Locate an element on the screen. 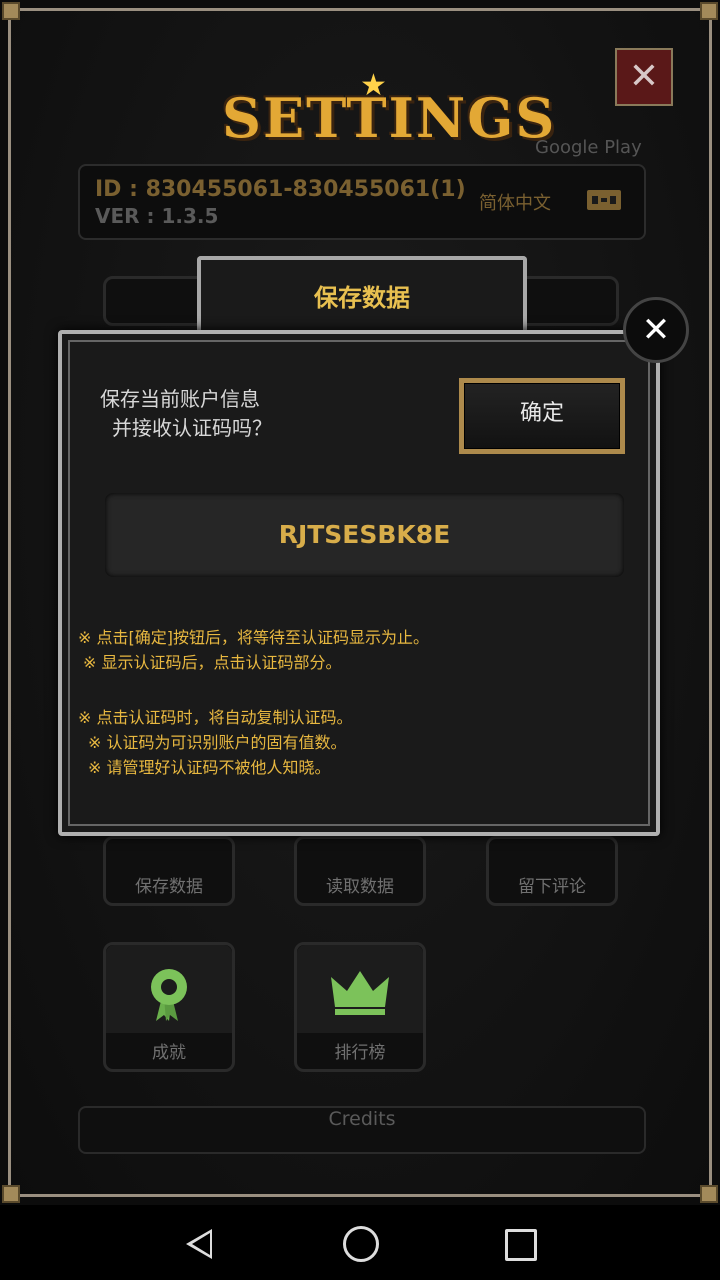 This screenshot has width=720, height=1280. account-id: ID : 830455061-830455061(1) is located at coordinates (280, 189).